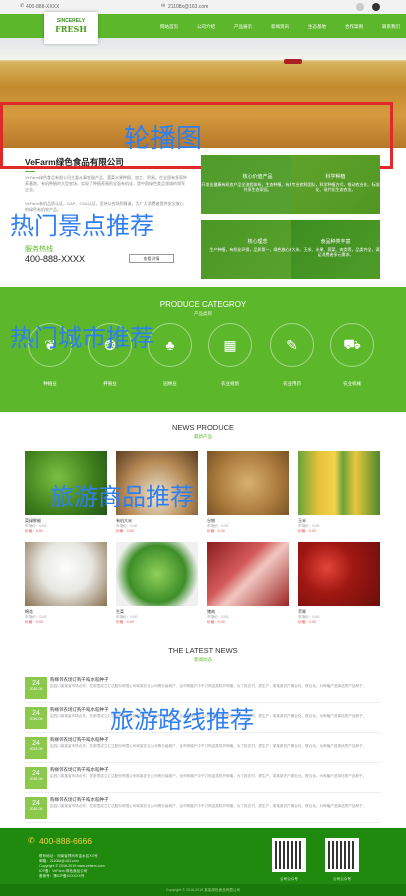 The width and height of the screenshot is (406, 896). I want to click on product-card: 苹果 市场价：0.00 价格：0.00, so click(339, 583).